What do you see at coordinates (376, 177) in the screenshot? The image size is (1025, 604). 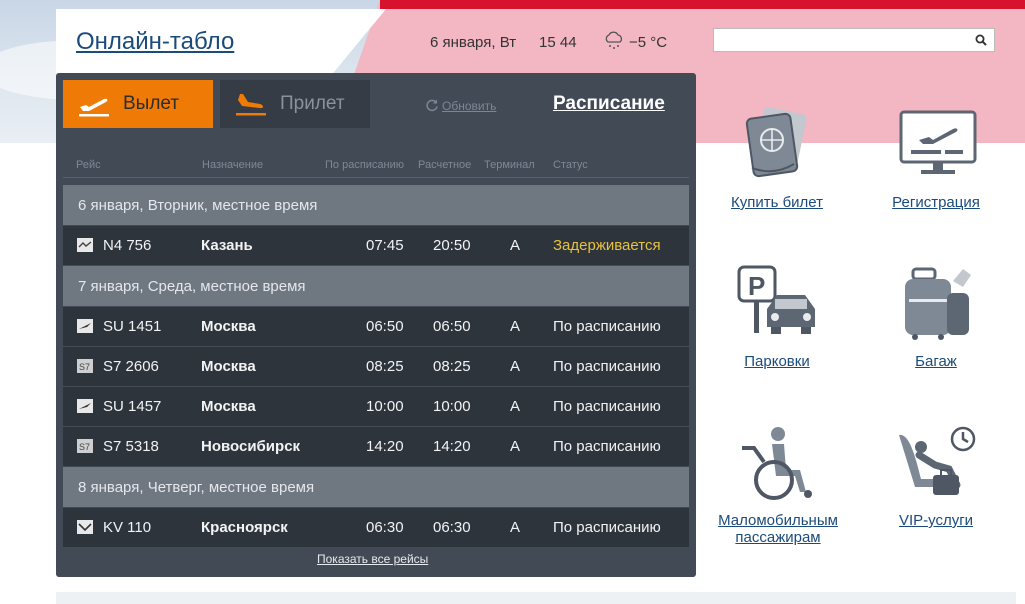 I see `header-divider` at bounding box center [376, 177].